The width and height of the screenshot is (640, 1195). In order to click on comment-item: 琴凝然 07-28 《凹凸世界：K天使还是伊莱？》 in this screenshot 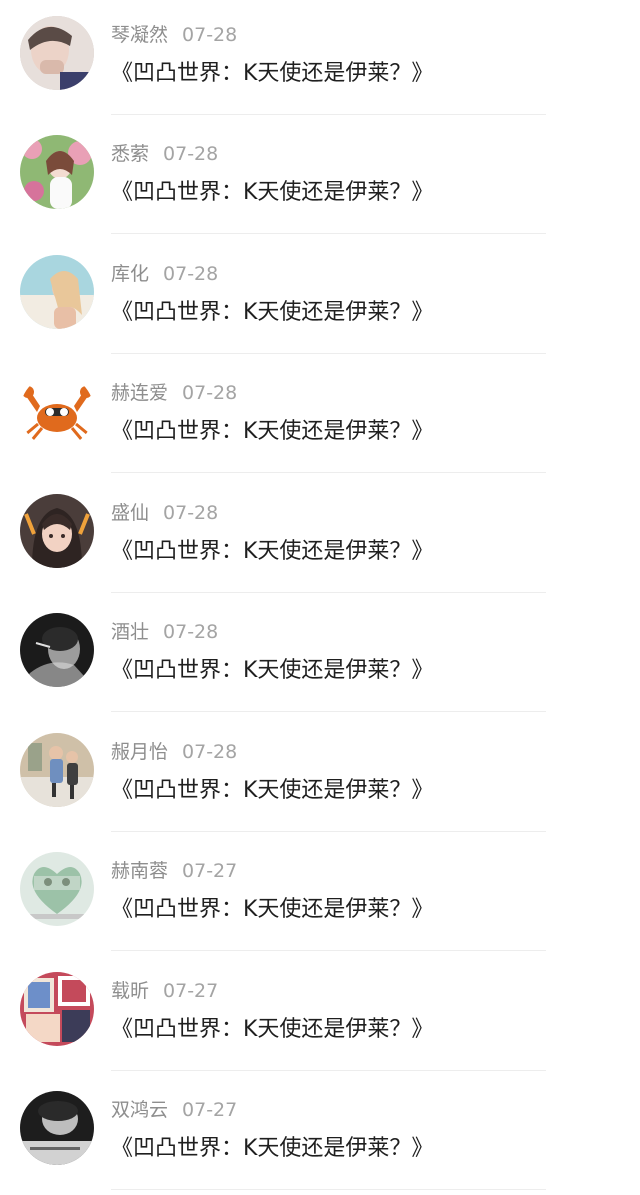, I will do `click(320, 60)`.